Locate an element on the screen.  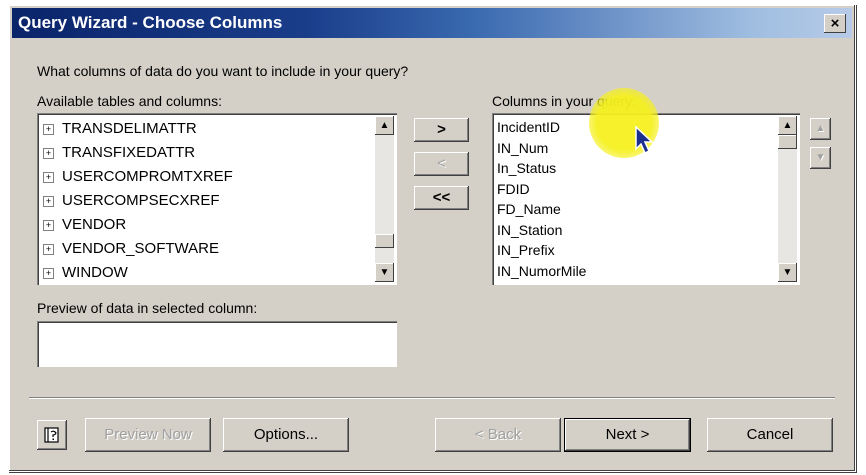
close-icon: × is located at coordinates (835, 23).